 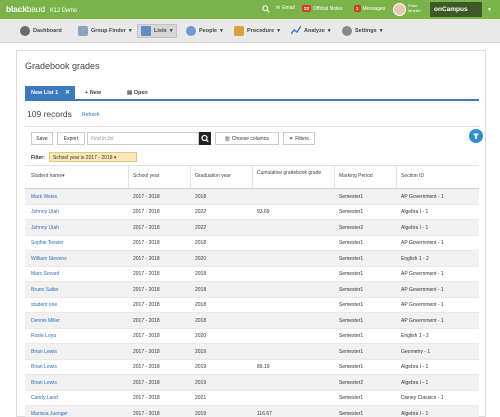 What do you see at coordinates (415, 258) in the screenshot?
I see `cell-section-id: English 1 - 2` at bounding box center [415, 258].